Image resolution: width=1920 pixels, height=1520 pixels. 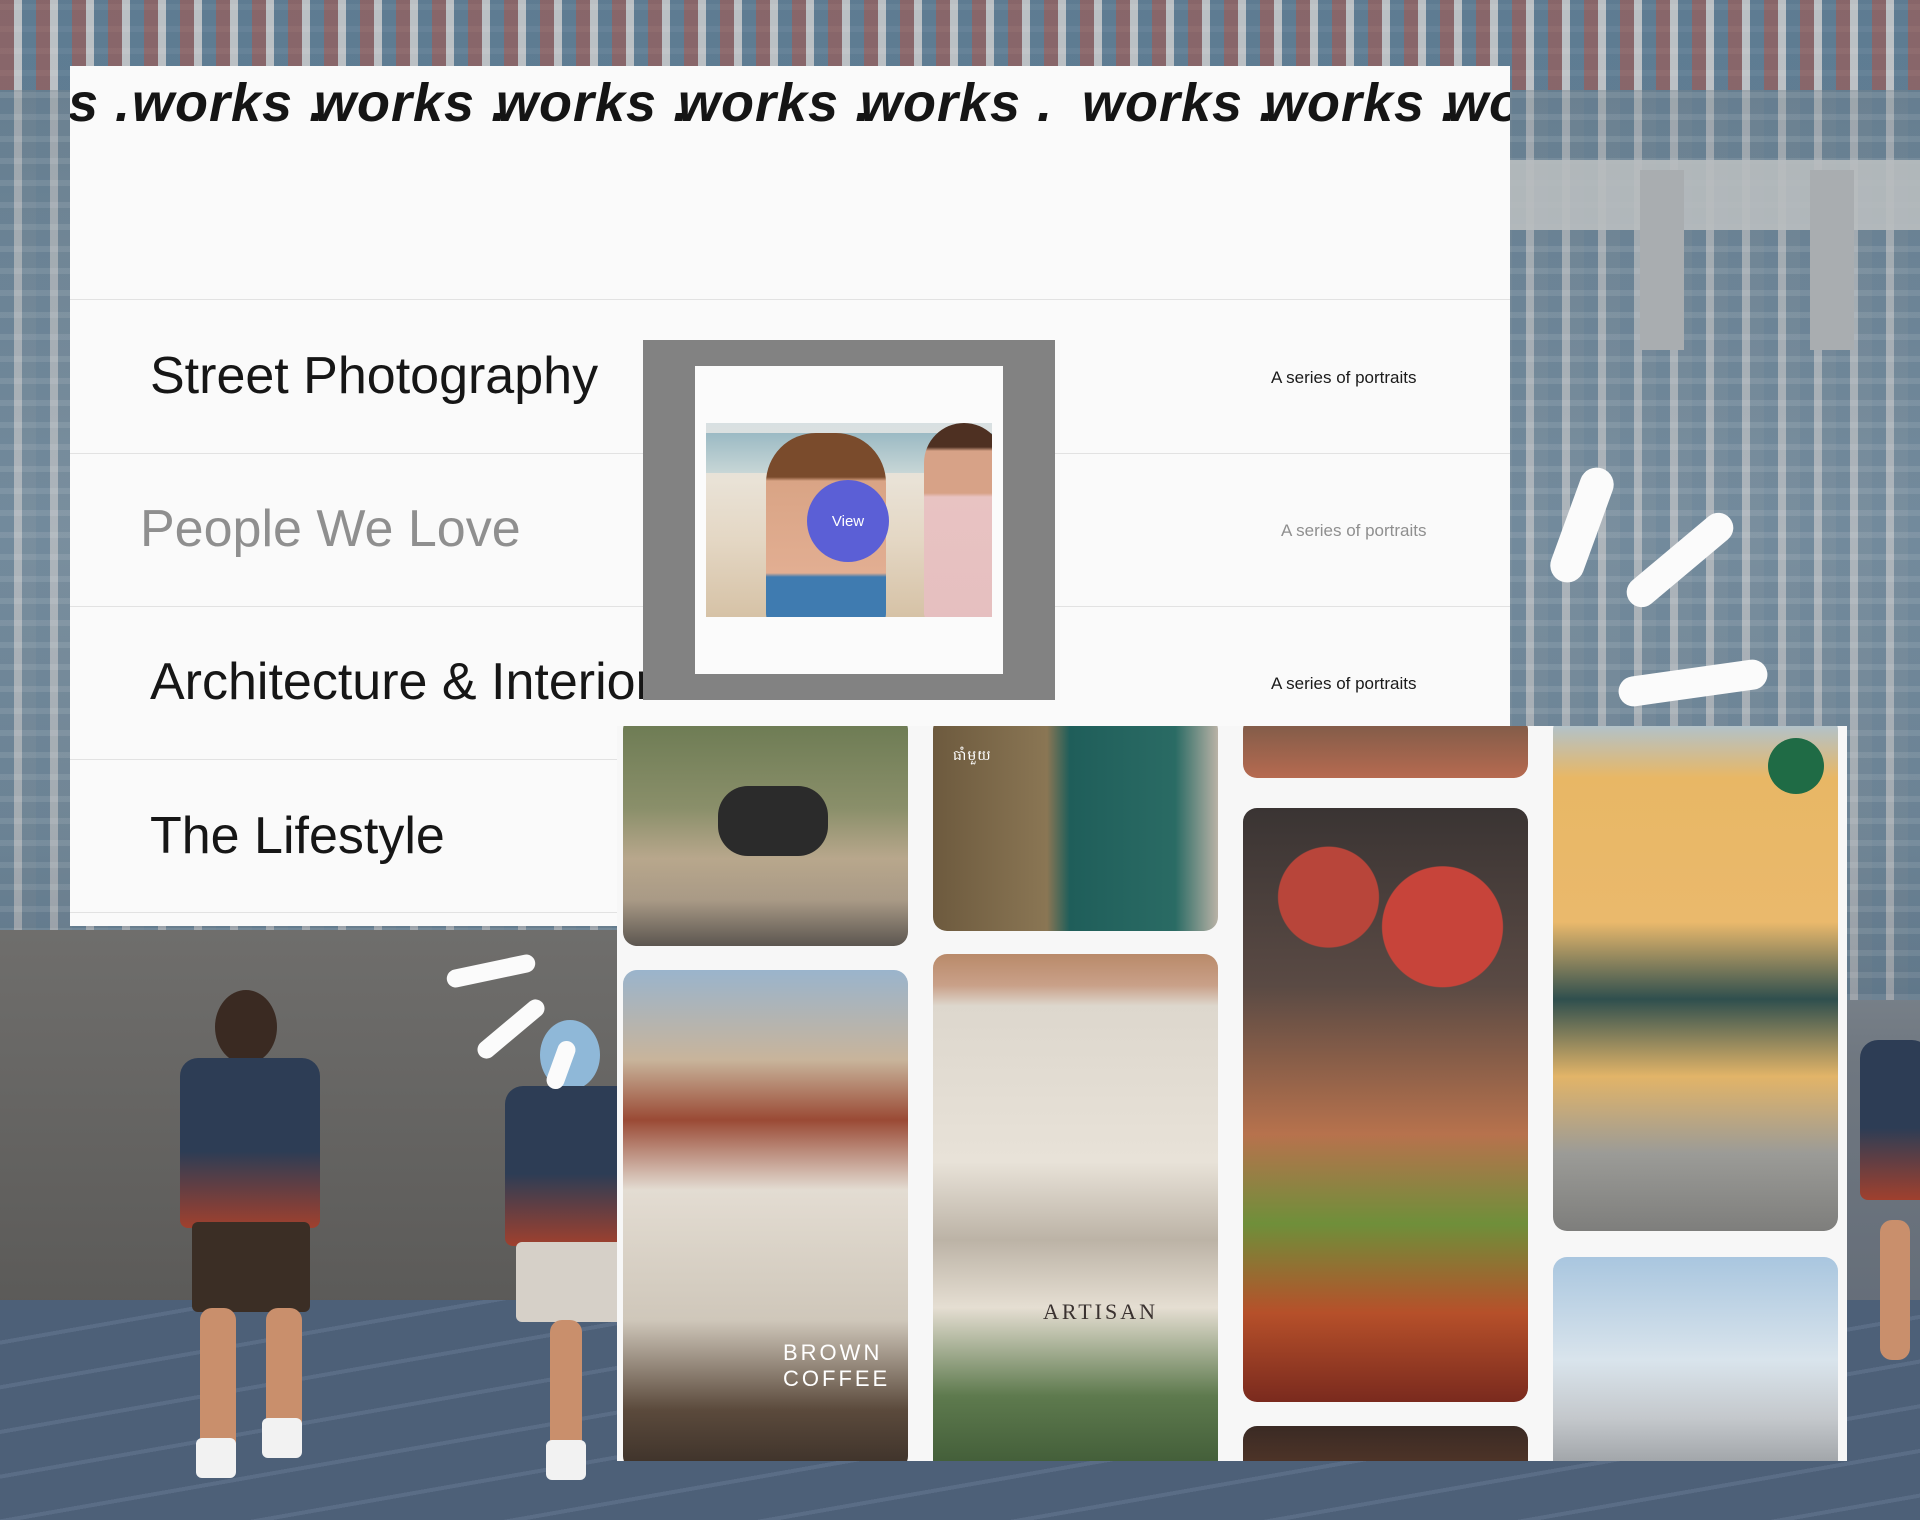 What do you see at coordinates (1695, 1359) in the screenshot?
I see `gallery-photo-sky-wires` at bounding box center [1695, 1359].